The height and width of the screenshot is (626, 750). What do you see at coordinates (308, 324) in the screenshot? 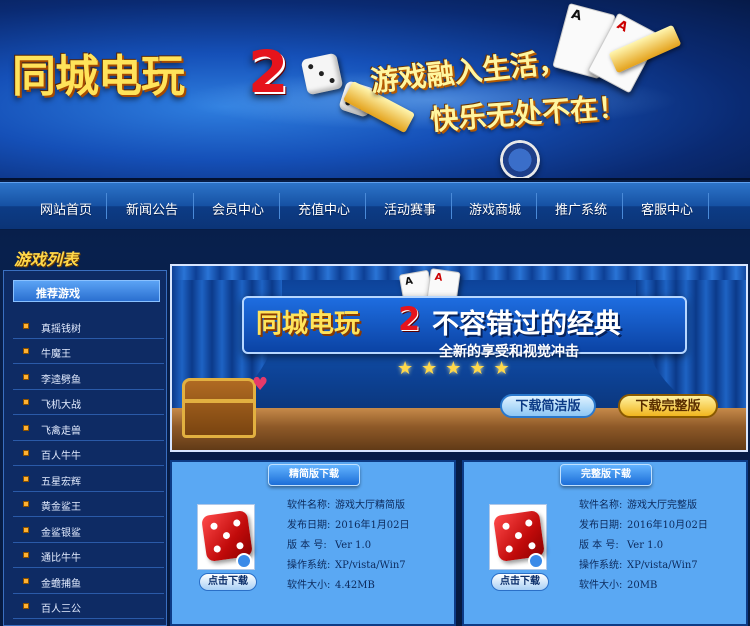
I see `promo-logo-text: 同城电玩` at bounding box center [308, 324].